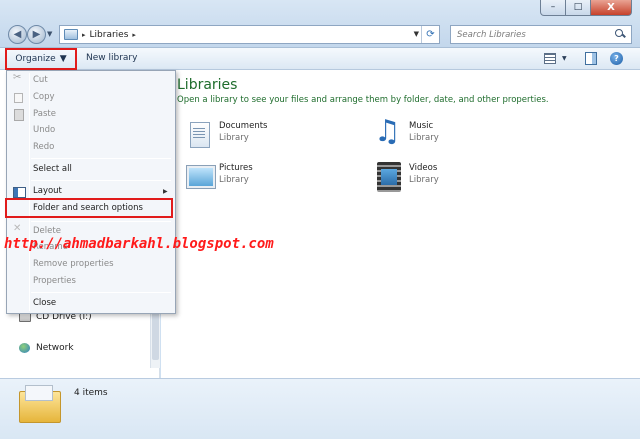 Image resolution: width=640 pixels, height=439 pixels. Describe the element at coordinates (620, 35) in the screenshot. I see `search-icon` at that location.